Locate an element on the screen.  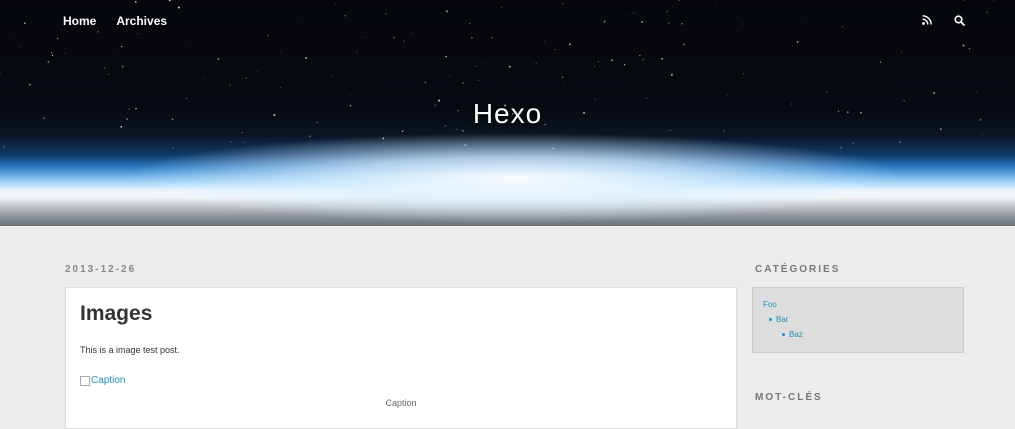
broken-image-icon is located at coordinates (85, 380).